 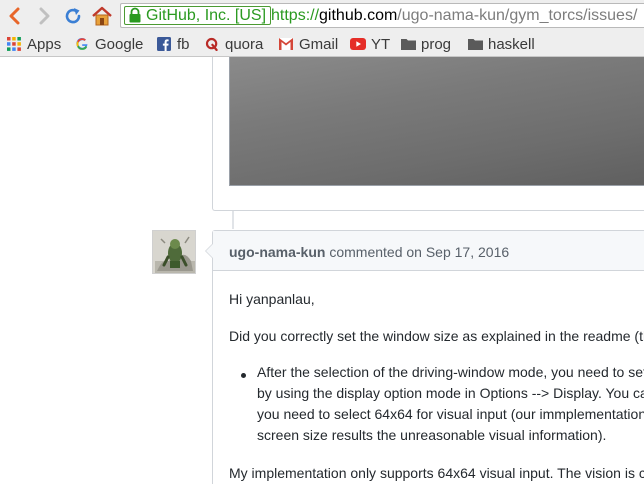 I want to click on reload-icon, so click(x=73, y=16).